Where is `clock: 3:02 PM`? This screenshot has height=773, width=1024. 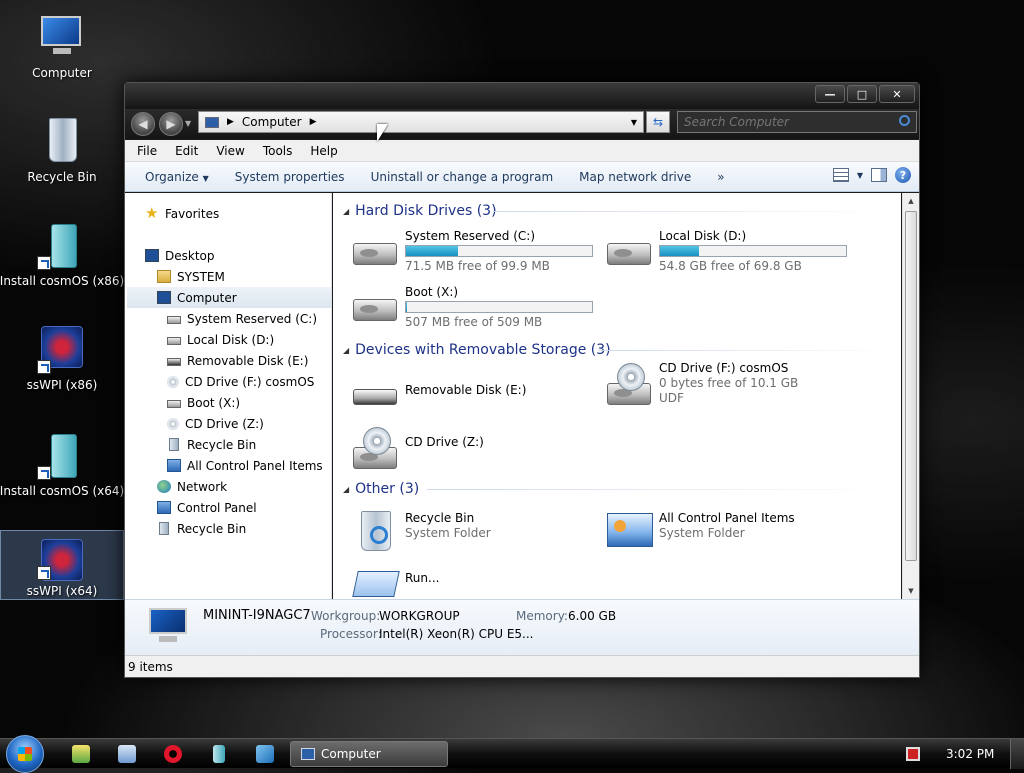
clock: 3:02 PM is located at coordinates (970, 754).